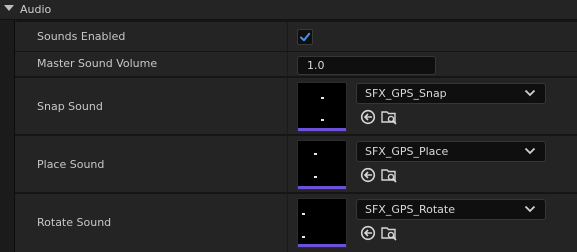 Image resolution: width=577 pixels, height=252 pixels. What do you see at coordinates (322, 165) in the screenshot?
I see `place-sound-thumbnail` at bounding box center [322, 165].